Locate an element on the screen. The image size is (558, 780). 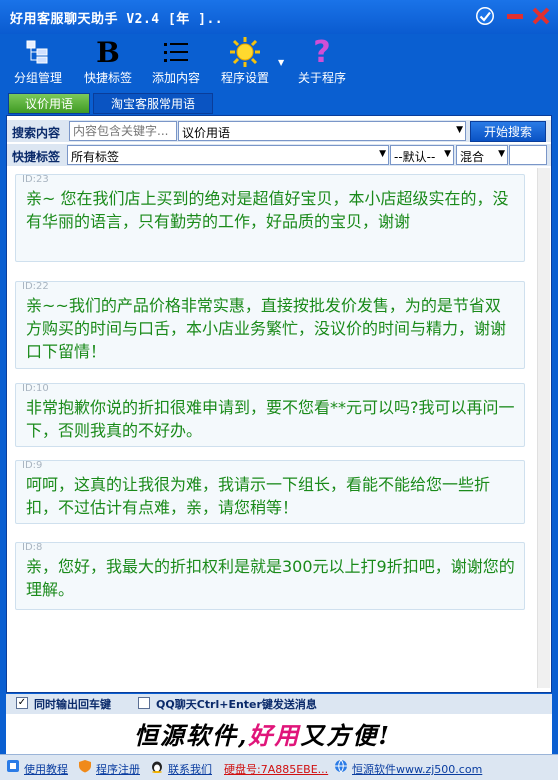
register-shield-icon is located at coordinates (85, 766).